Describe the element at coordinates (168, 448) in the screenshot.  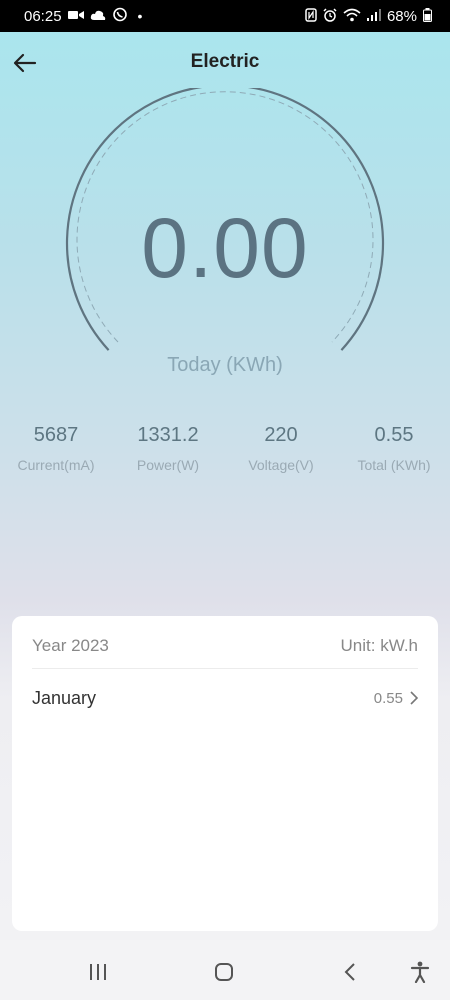
I see `metric-power: 1331.2 Power(W)` at that location.